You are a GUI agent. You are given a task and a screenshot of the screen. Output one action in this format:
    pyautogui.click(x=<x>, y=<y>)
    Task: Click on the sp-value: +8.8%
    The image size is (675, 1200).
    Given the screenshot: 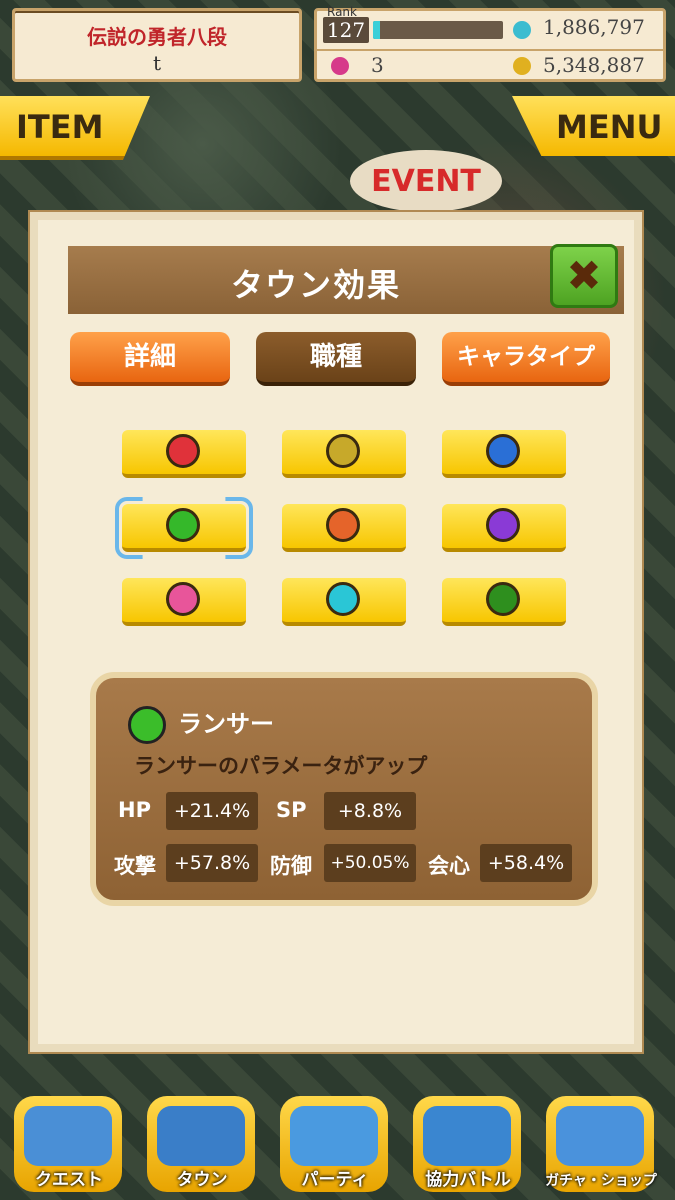 What is the action you would take?
    pyautogui.click(x=370, y=811)
    